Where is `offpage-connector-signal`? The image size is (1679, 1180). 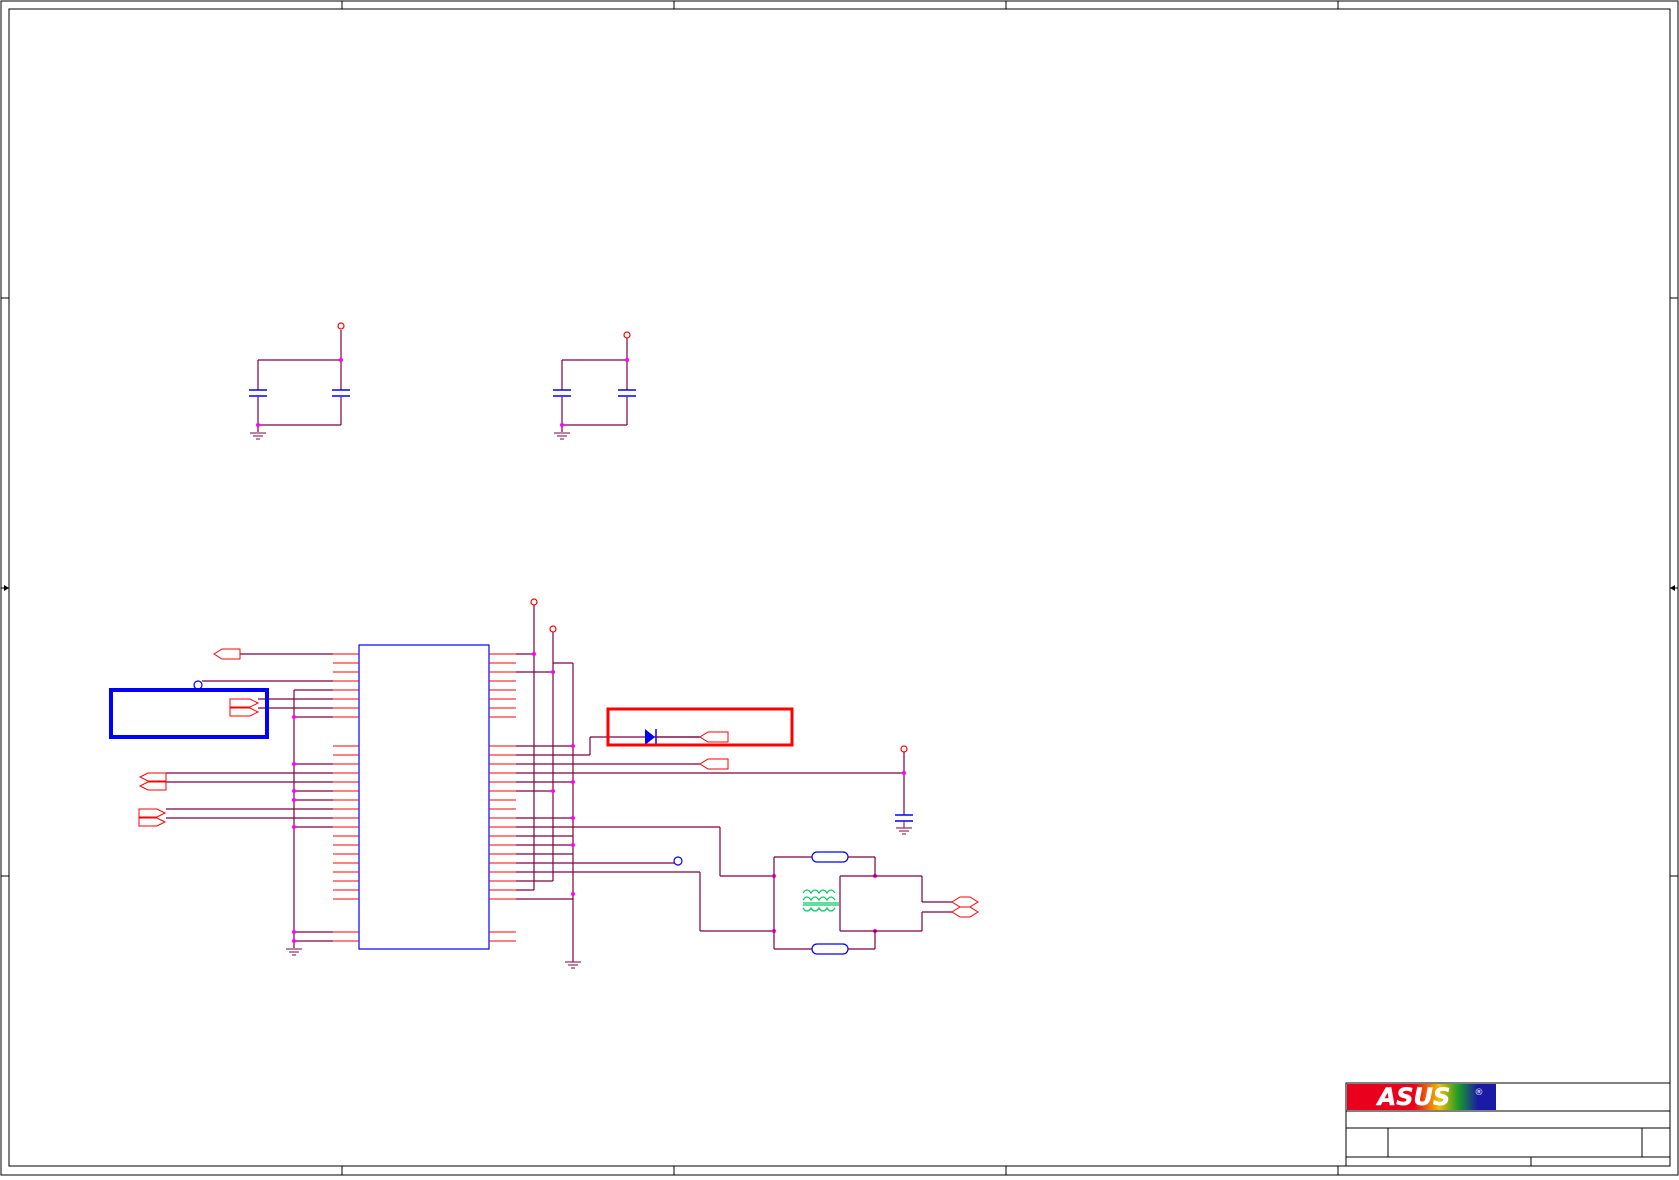 offpage-connector-signal is located at coordinates (714, 764).